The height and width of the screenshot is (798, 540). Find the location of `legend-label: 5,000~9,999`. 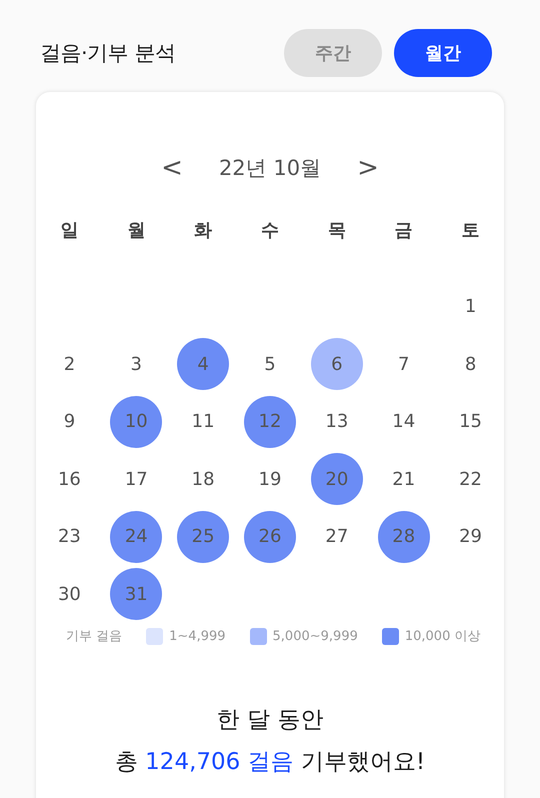

legend-label: 5,000~9,999 is located at coordinates (315, 636).